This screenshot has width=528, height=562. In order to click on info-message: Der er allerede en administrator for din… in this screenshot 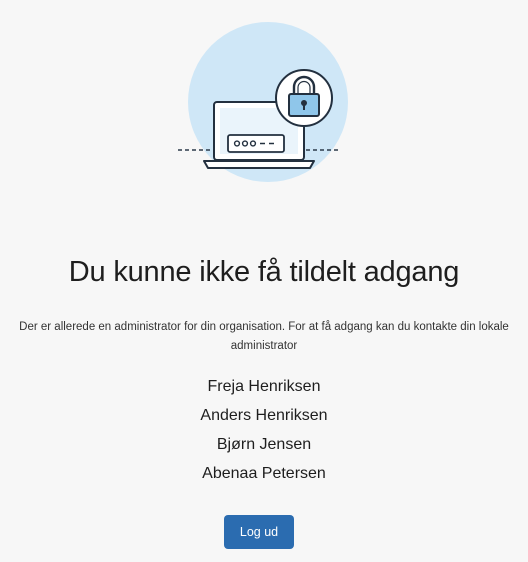, I will do `click(264, 336)`.